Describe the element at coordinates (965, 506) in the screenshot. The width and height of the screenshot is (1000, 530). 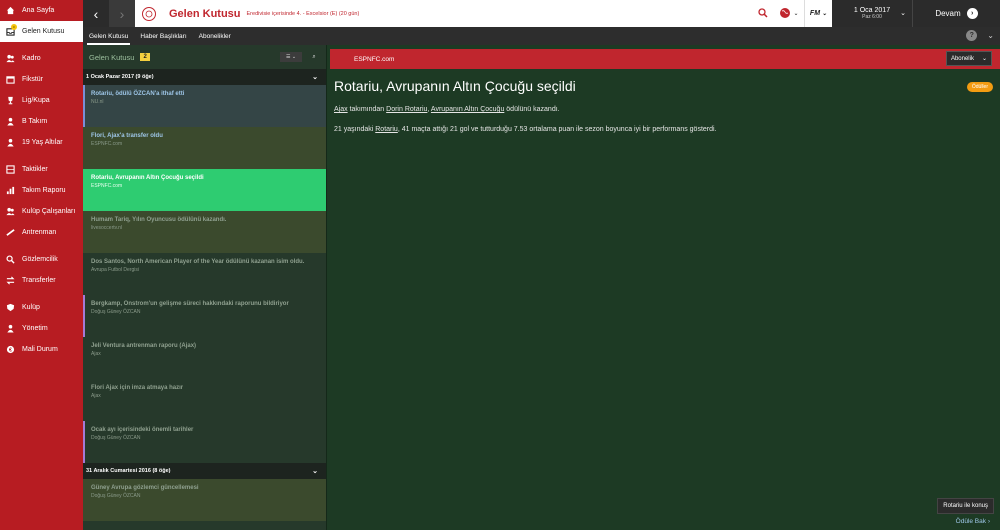
I see `talk-to-player-button: Rotariu ile konuş` at that location.